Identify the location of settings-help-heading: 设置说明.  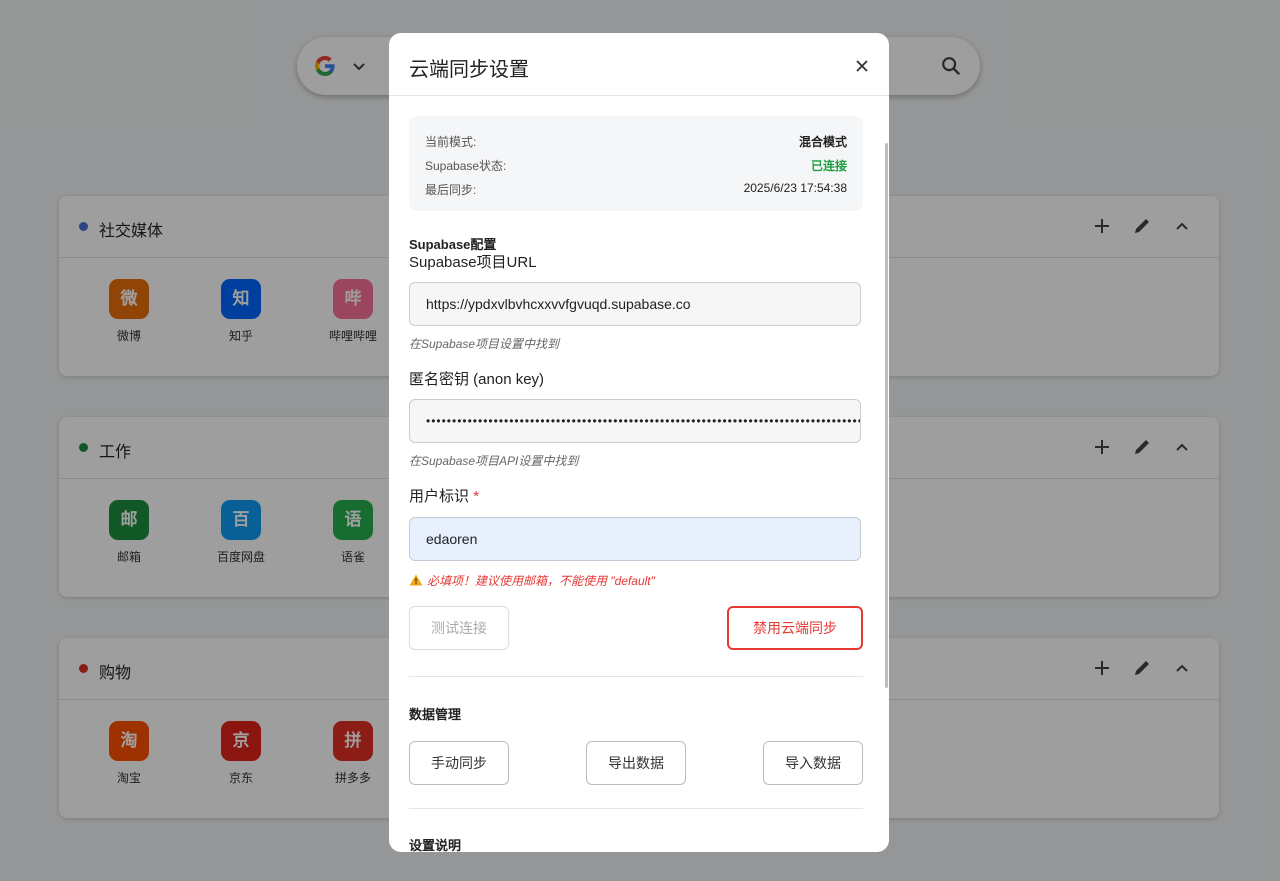
(435, 845).